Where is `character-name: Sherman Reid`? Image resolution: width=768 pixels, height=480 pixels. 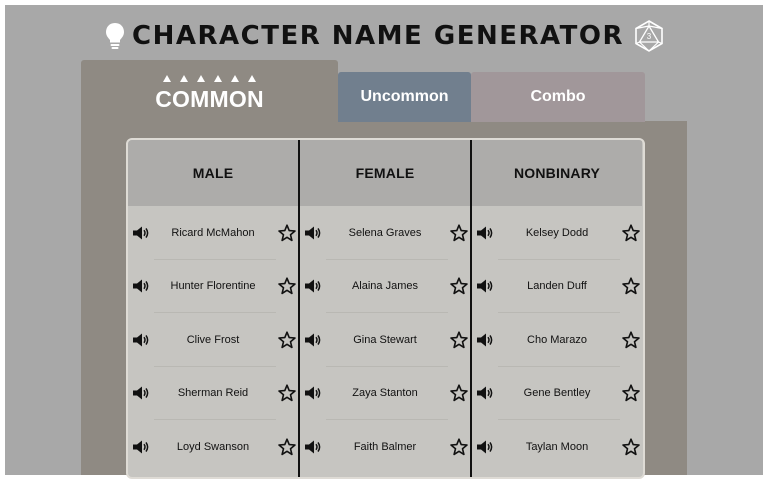
character-name: Sherman Reid is located at coordinates (213, 393).